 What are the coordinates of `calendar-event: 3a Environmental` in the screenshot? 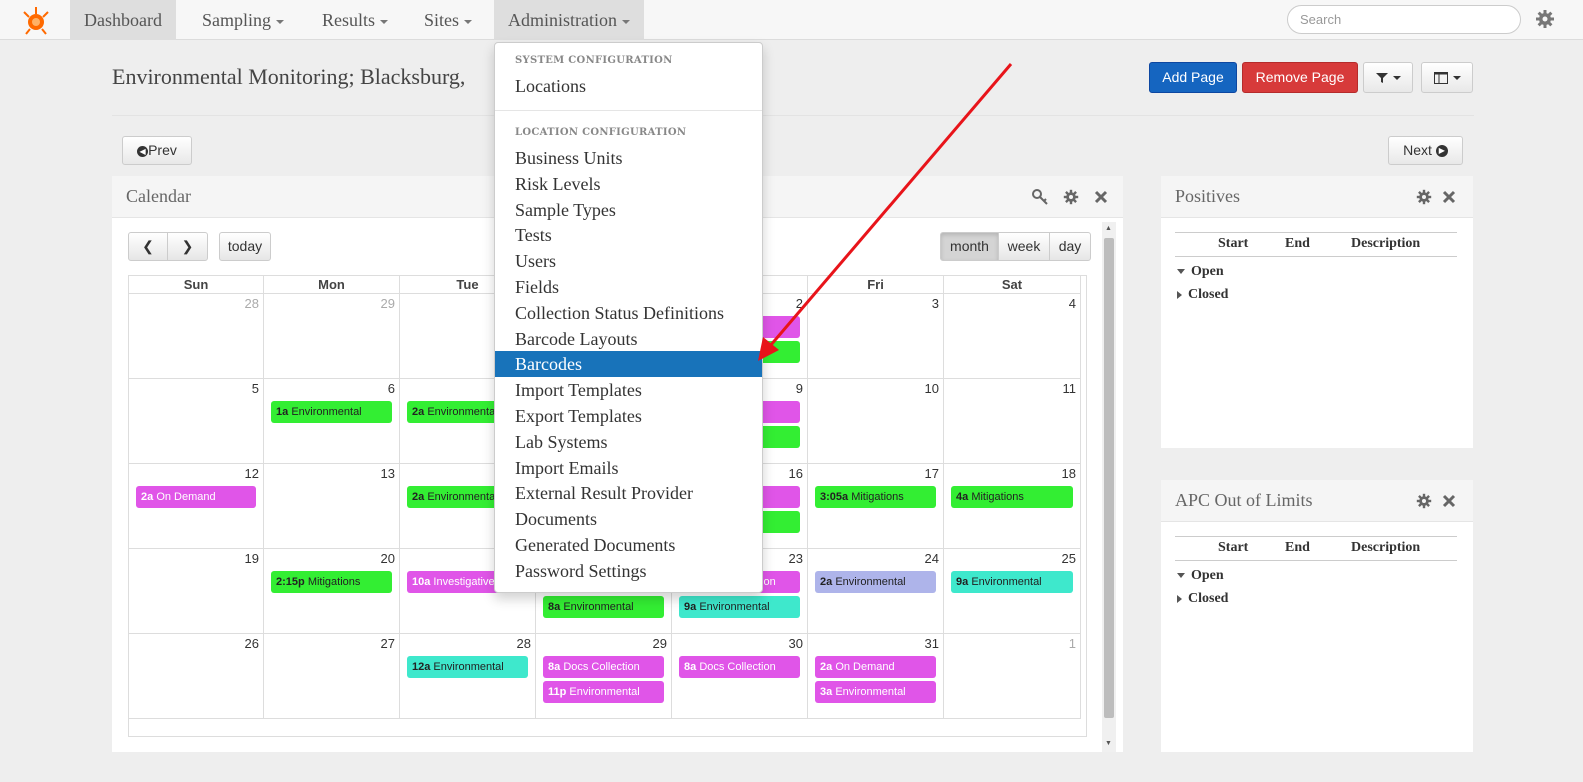 It's located at (875, 692).